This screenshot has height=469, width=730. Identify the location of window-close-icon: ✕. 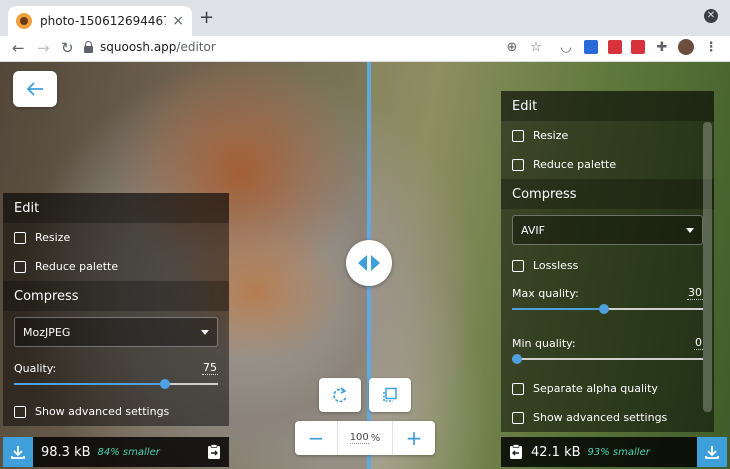
(711, 16).